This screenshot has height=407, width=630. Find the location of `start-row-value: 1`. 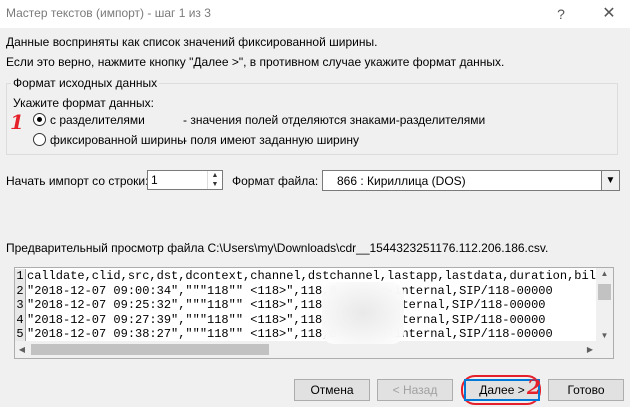

start-row-value: 1 is located at coordinates (154, 180).